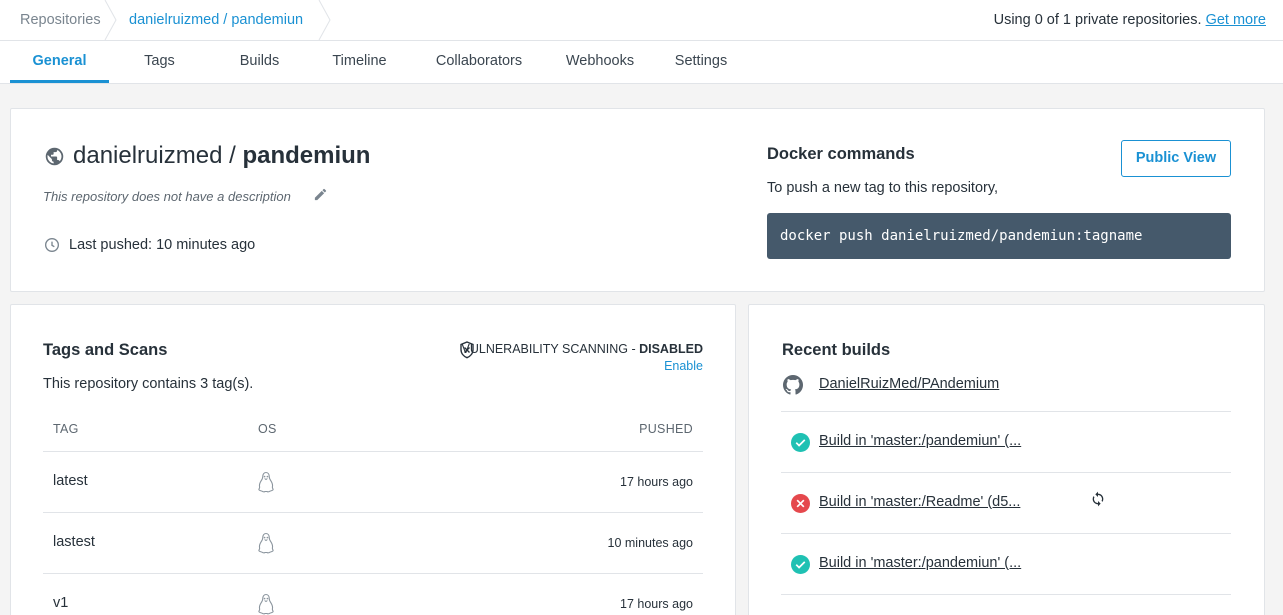 Image resolution: width=1283 pixels, height=615 pixels. I want to click on tab-settings: Settings, so click(701, 62).